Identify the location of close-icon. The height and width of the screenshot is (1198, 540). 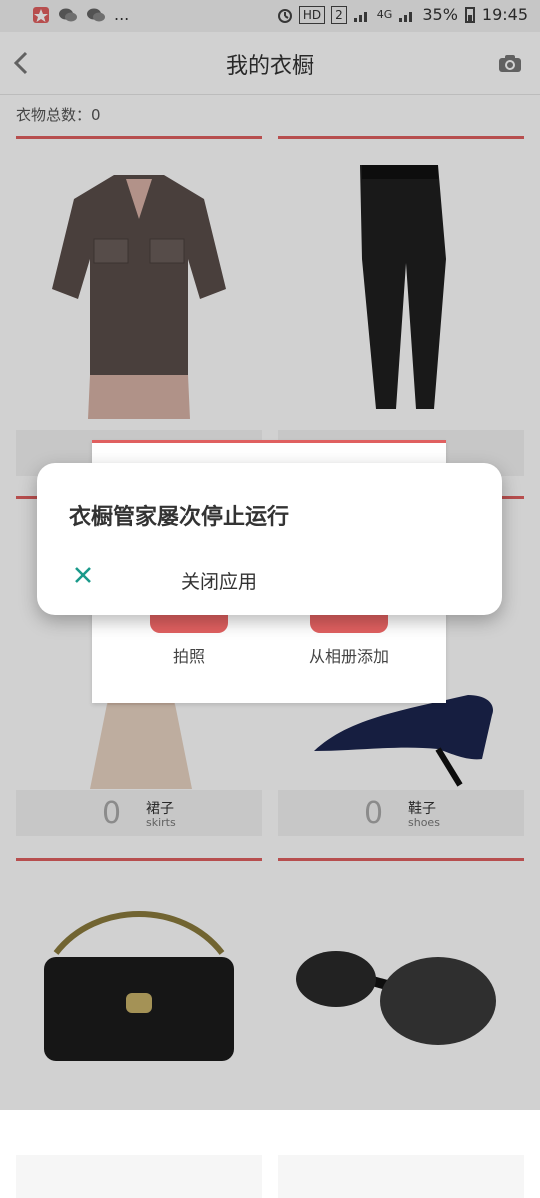
(83, 575).